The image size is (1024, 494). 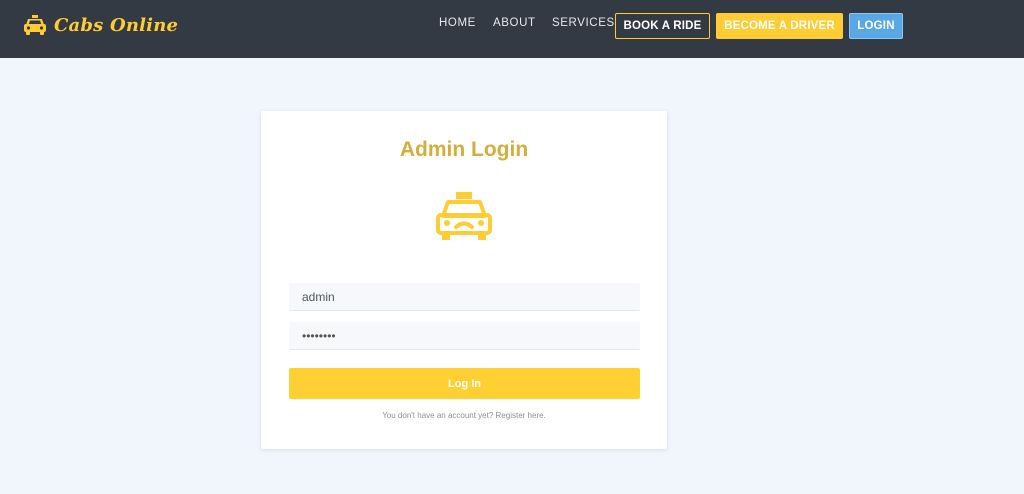 I want to click on login-button: LOGIN, so click(x=876, y=26).